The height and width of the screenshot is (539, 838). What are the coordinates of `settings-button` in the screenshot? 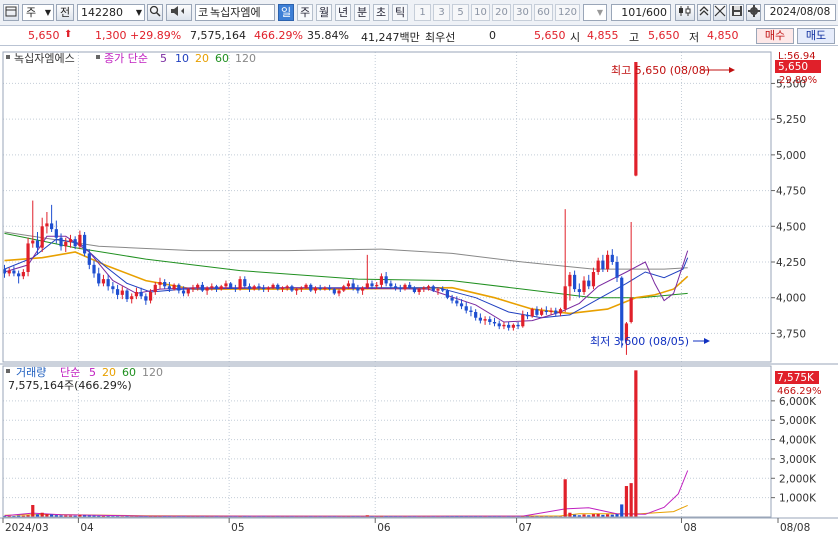 It's located at (753, 12).